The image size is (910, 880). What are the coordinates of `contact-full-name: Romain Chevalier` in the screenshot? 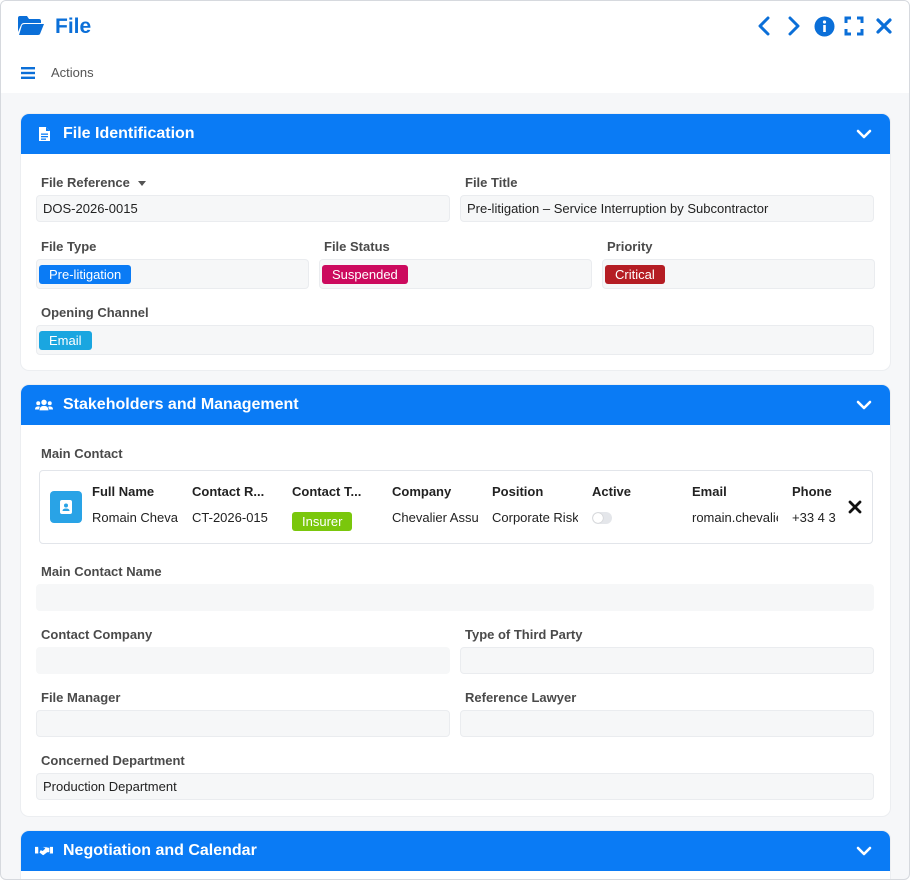 It's located at (135, 517).